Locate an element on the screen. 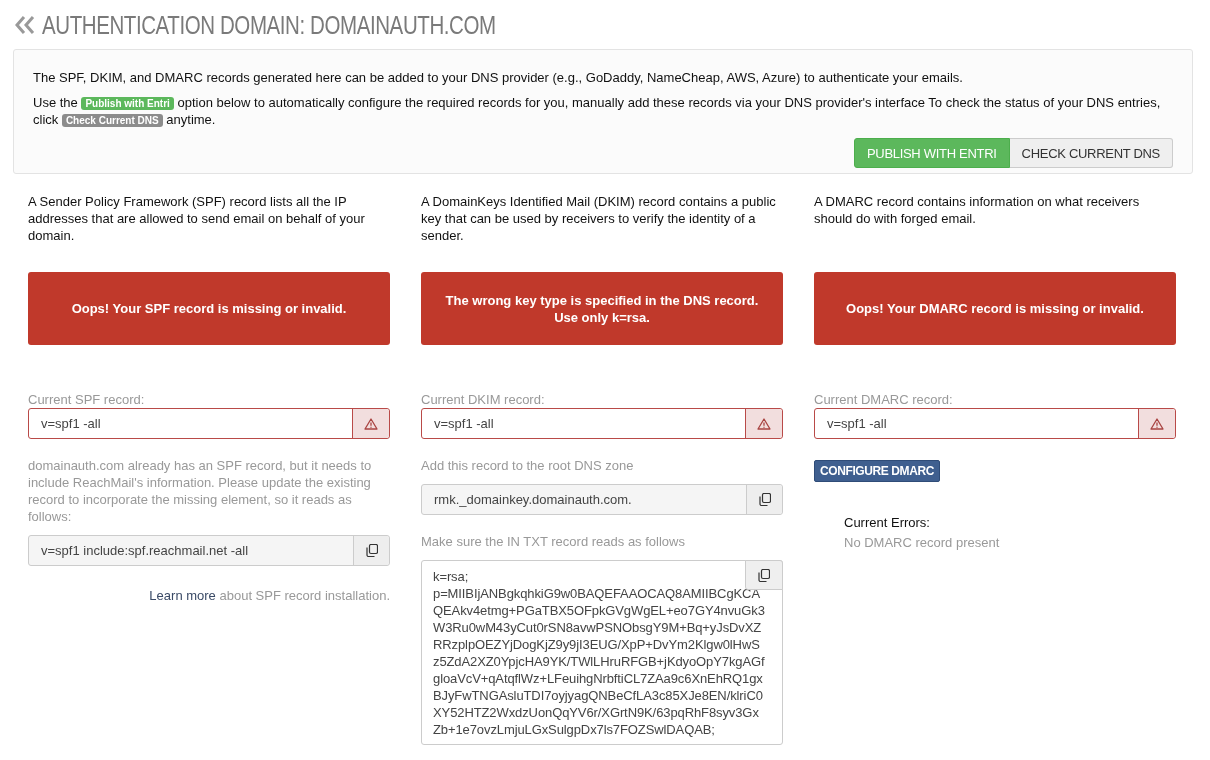  field-label: Current SPF record: is located at coordinates (87, 399).